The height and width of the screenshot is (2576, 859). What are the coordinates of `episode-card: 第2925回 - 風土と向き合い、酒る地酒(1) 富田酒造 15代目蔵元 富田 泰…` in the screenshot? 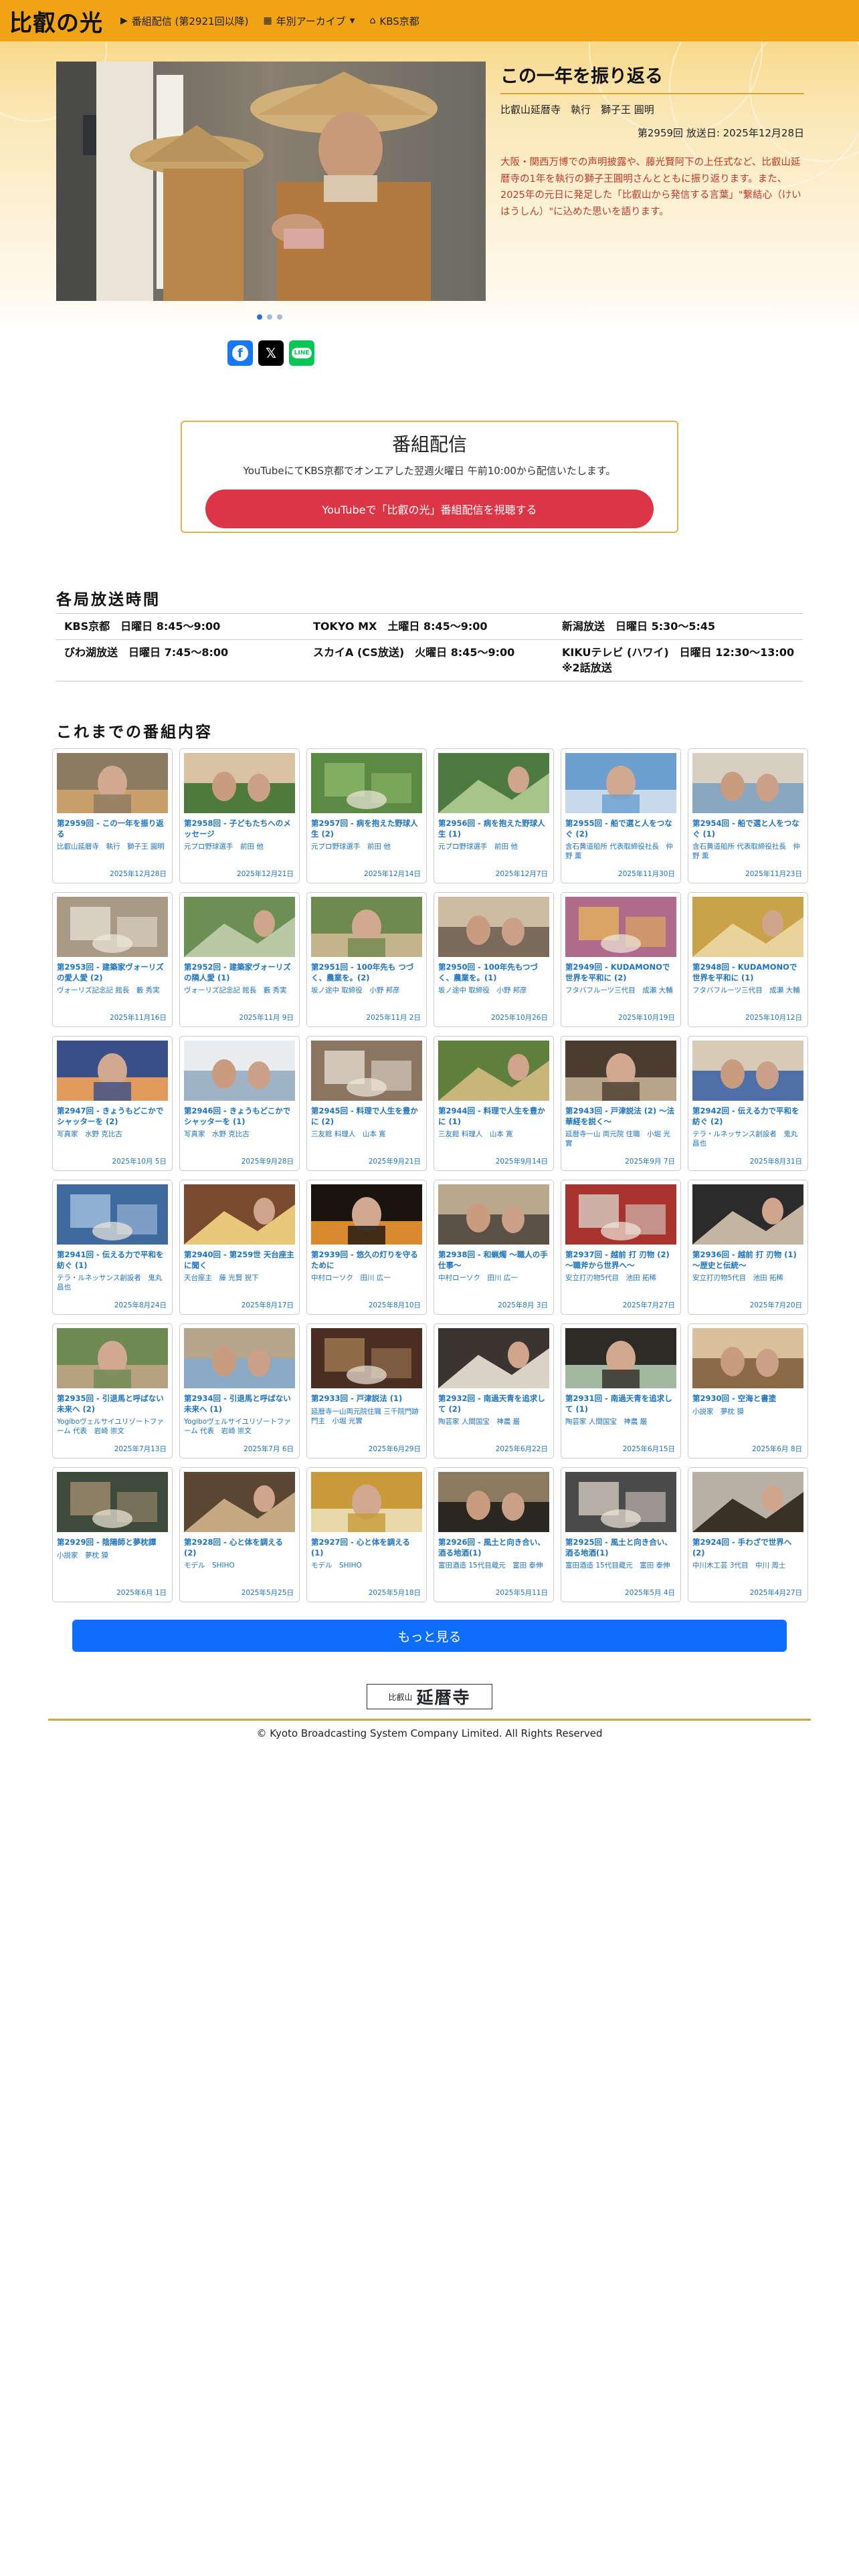 It's located at (621, 1534).